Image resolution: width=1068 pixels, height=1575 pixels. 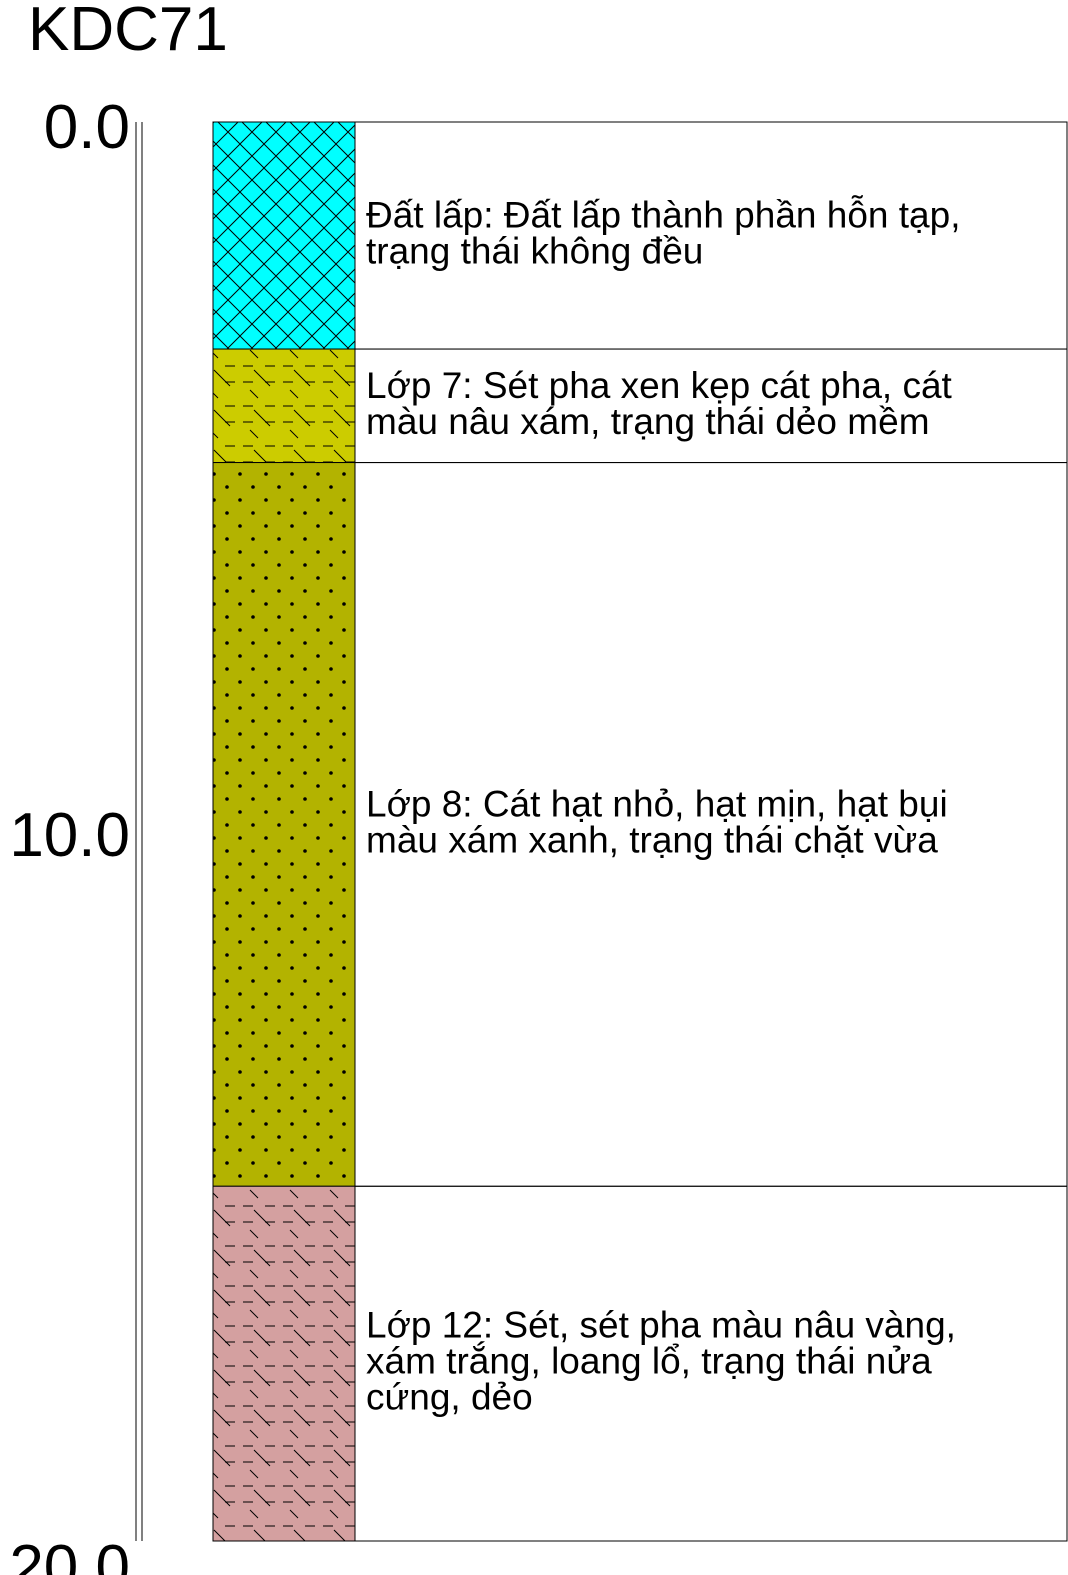 What do you see at coordinates (648, 421) in the screenshot?
I see `layer-1-description-line: màu nâu xám, trạng thái dẻo mềm` at bounding box center [648, 421].